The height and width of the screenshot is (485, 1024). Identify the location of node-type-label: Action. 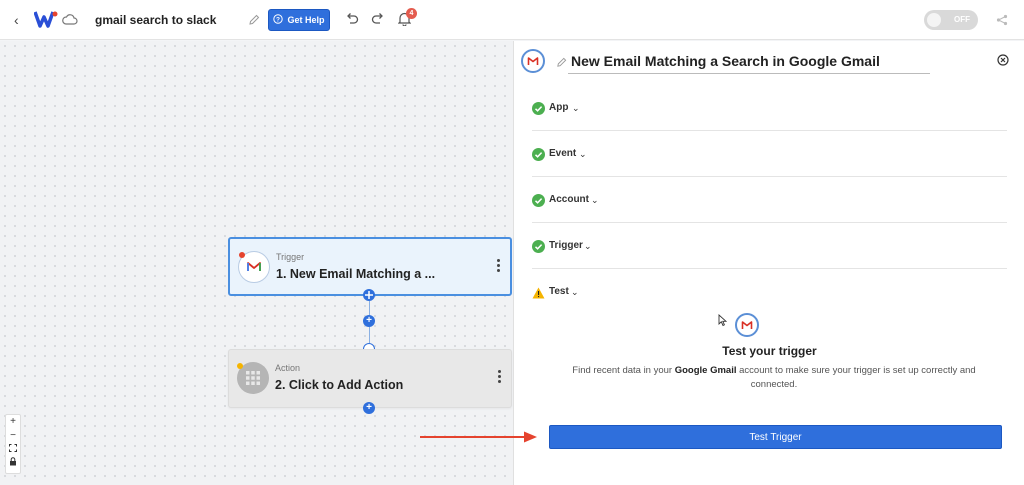
(288, 368).